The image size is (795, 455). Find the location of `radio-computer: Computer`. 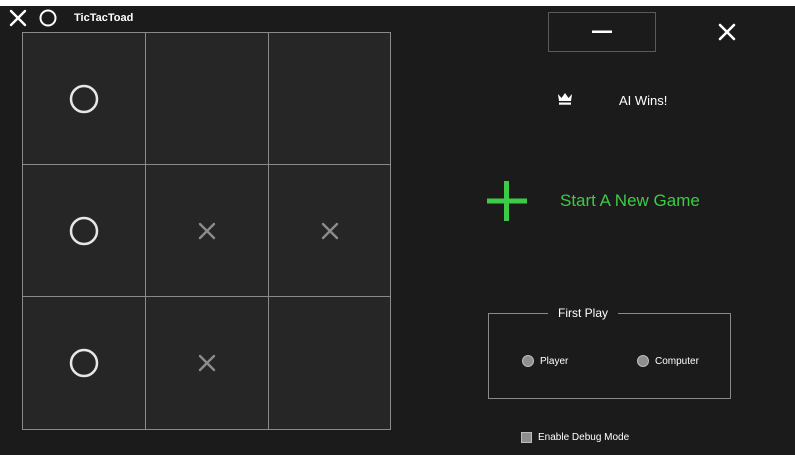

radio-computer: Computer is located at coordinates (668, 361).